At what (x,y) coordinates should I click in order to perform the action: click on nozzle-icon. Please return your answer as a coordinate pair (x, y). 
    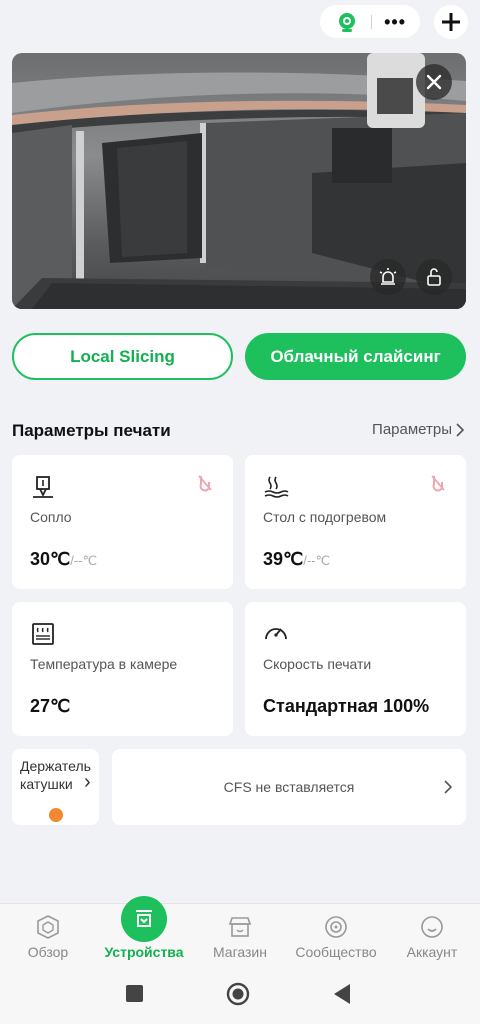
    Looking at the image, I should click on (43, 487).